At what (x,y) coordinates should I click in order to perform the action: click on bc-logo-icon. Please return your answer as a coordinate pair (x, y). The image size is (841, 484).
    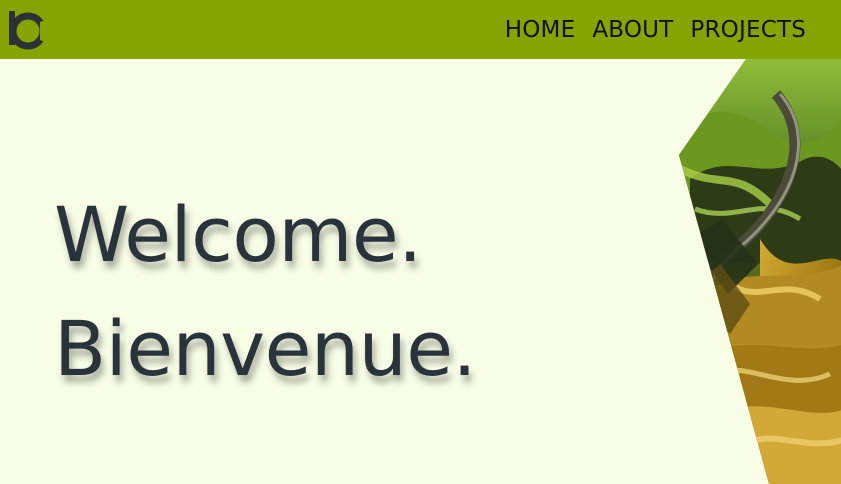
    Looking at the image, I should click on (27, 30).